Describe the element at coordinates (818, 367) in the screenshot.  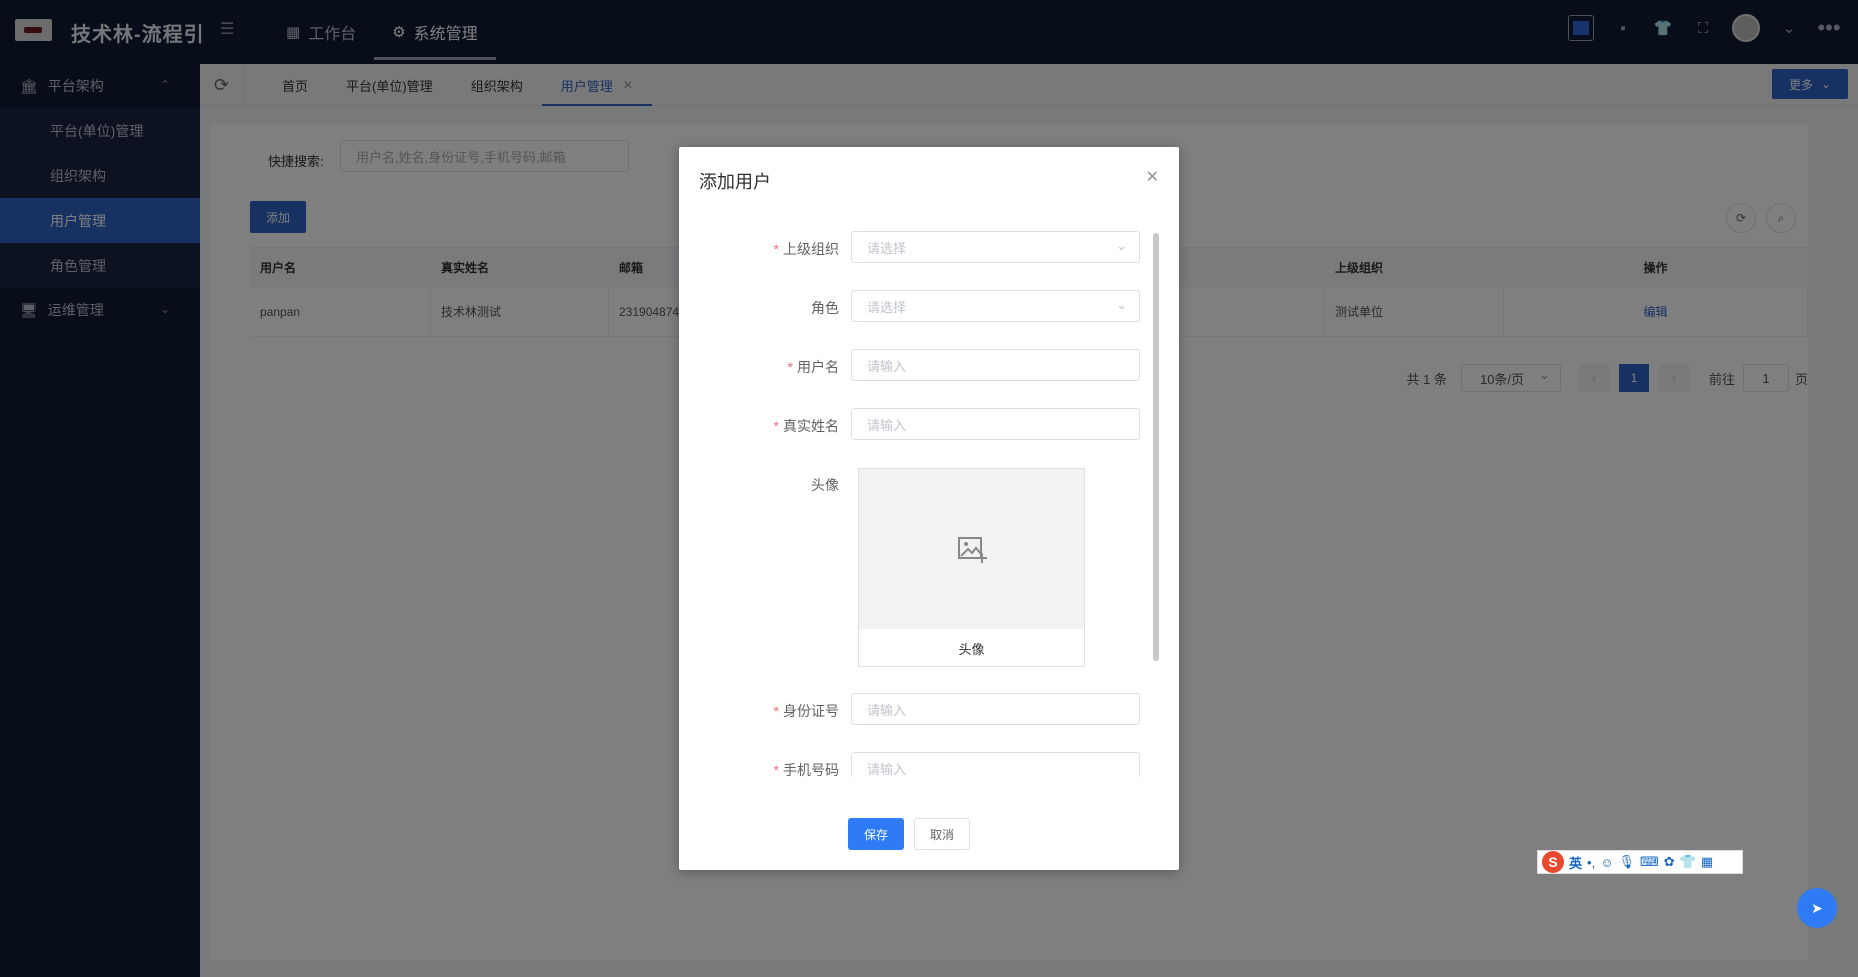
I see `field-label-text: 用户名` at that location.